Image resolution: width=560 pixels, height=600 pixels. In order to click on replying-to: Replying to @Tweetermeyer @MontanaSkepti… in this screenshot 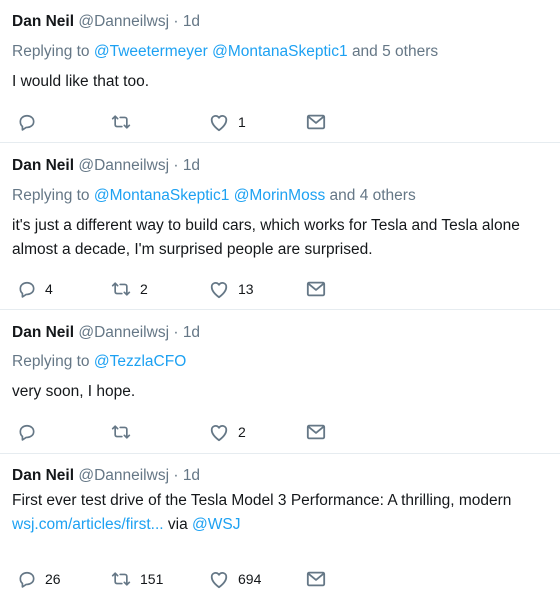, I will do `click(225, 52)`.